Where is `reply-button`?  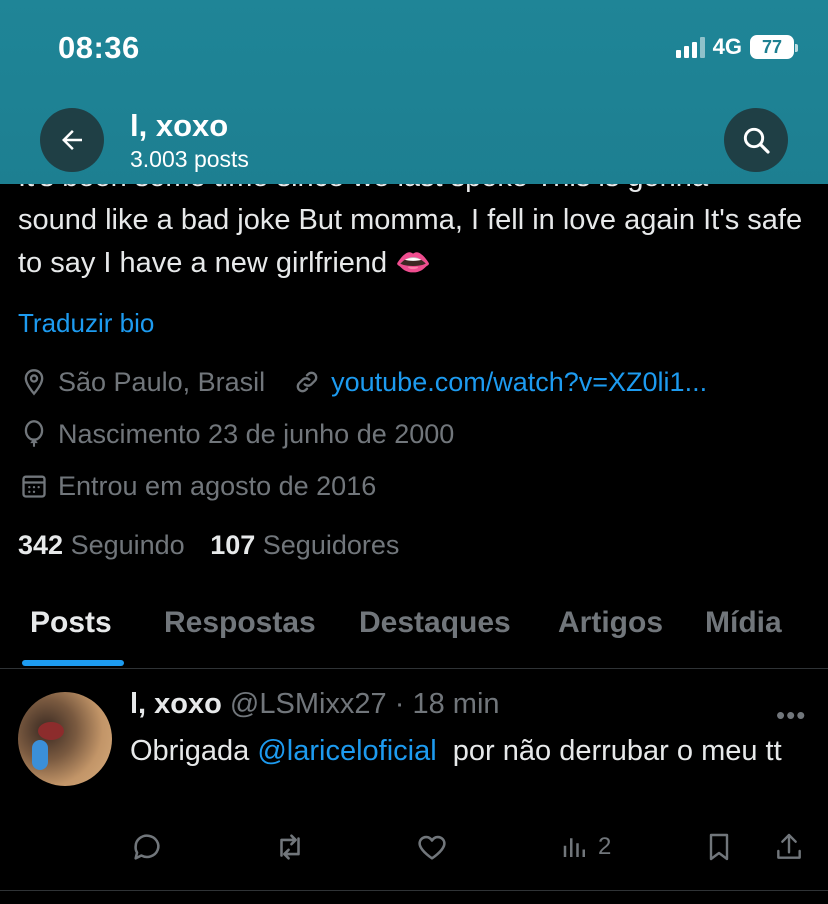 reply-button is located at coordinates (147, 847).